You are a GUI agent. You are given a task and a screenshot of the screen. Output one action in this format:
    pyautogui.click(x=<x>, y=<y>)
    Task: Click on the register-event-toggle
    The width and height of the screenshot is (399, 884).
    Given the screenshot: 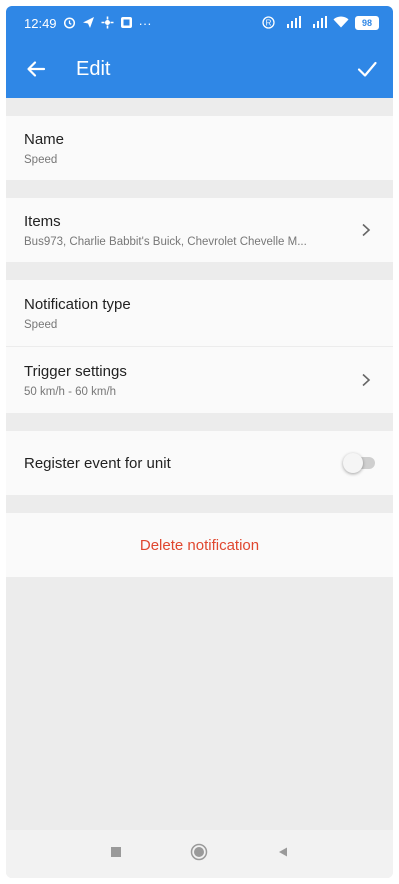 What is the action you would take?
    pyautogui.click(x=359, y=463)
    